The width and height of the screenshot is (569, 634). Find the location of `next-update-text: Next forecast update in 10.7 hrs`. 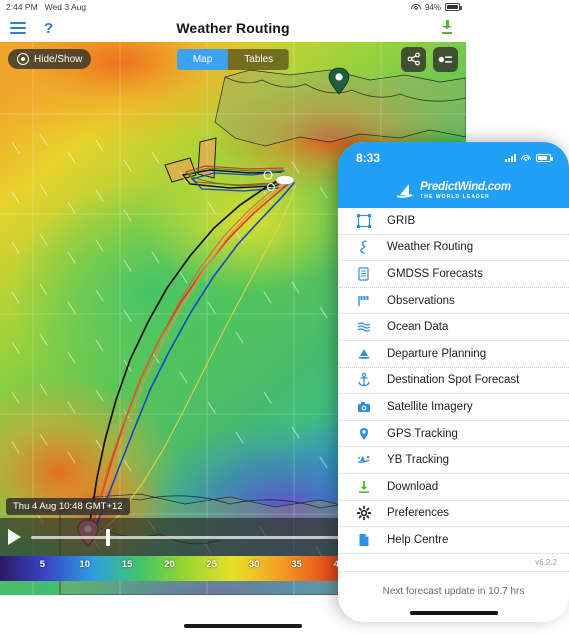

next-update-text: Next forecast update in 10.7 hrs is located at coordinates (453, 591).